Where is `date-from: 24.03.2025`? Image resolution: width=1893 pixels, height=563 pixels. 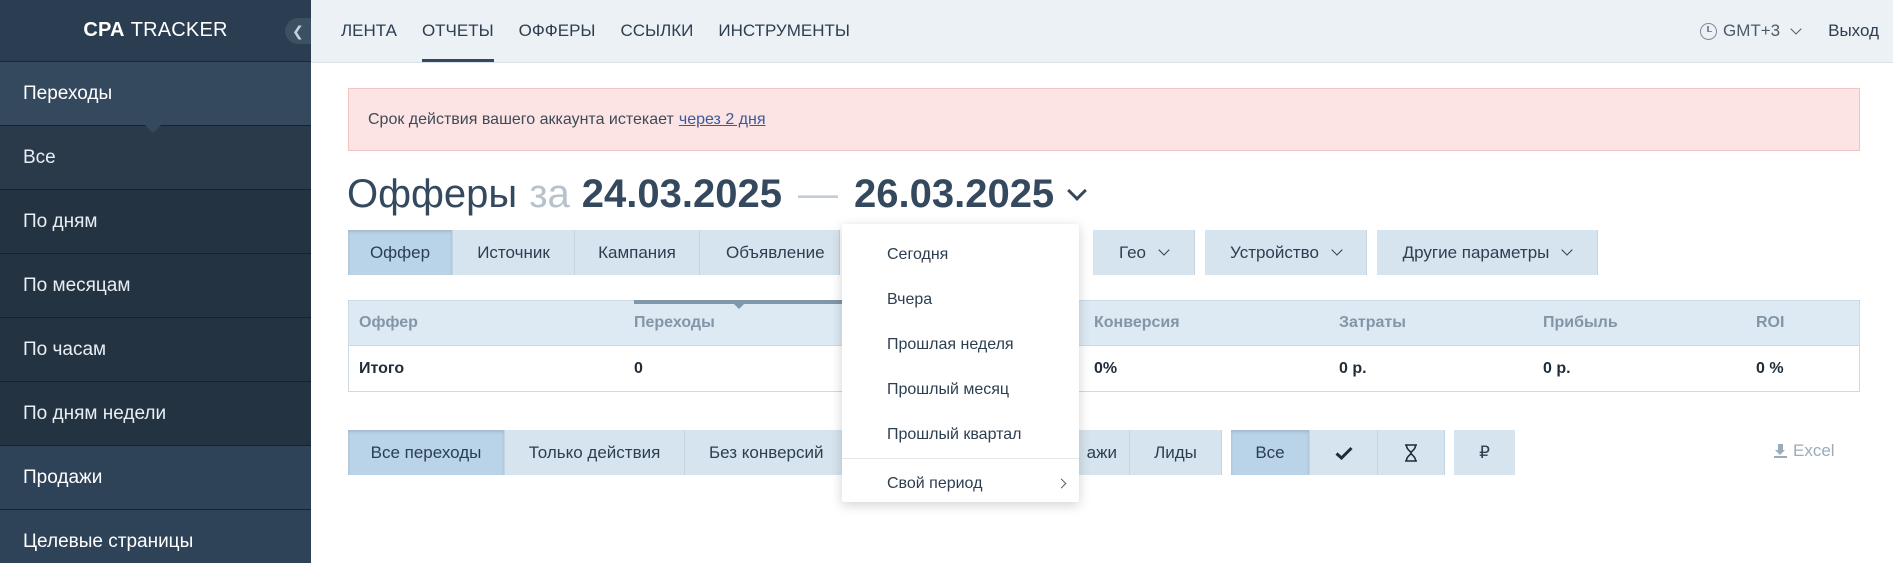
date-from: 24.03.2025 is located at coordinates (682, 194).